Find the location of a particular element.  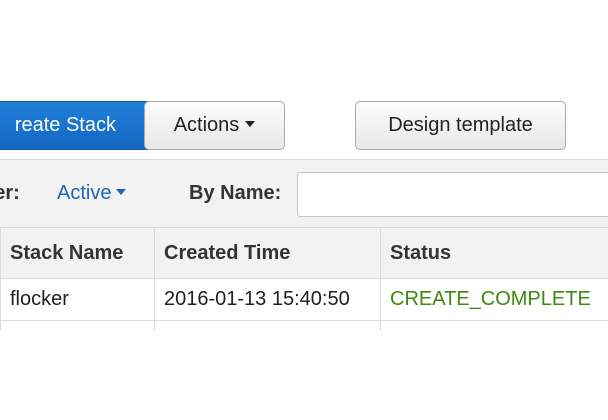

create-stack-button: reate Stack is located at coordinates (82, 125).